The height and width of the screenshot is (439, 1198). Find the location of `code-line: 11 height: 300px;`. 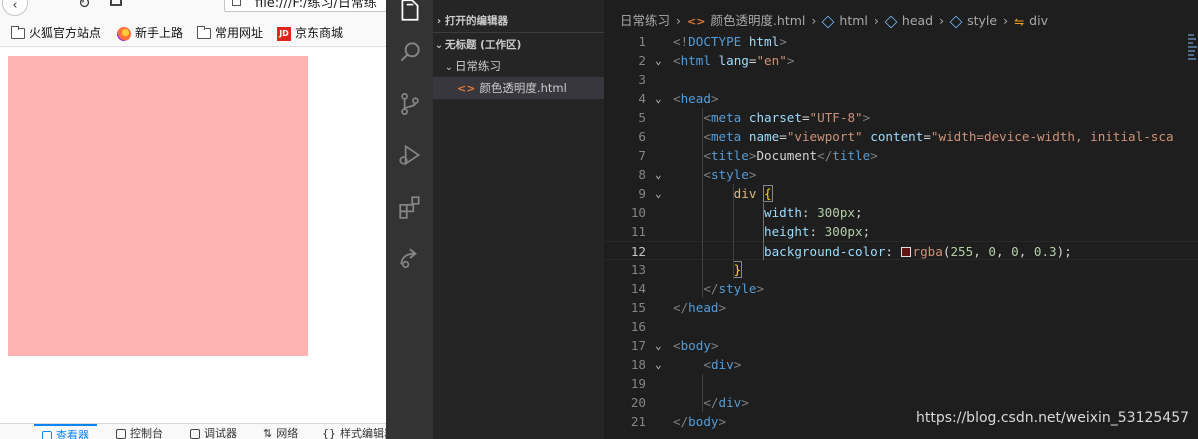

code-line: 11 height: 300px; is located at coordinates (901, 231).